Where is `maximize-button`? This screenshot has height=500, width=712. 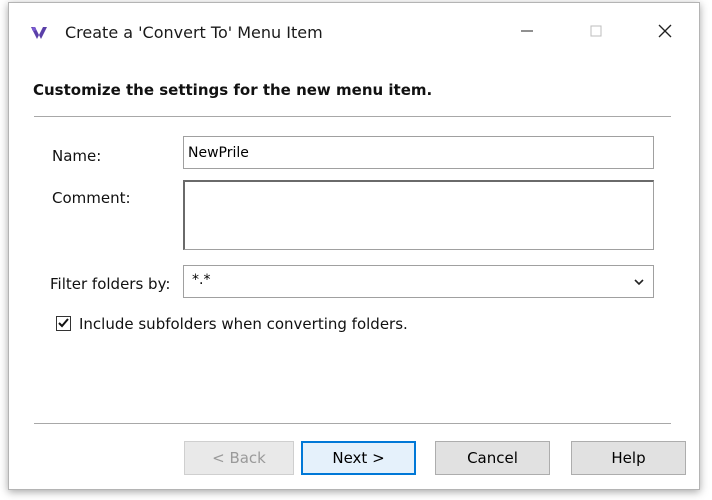
maximize-button is located at coordinates (596, 33).